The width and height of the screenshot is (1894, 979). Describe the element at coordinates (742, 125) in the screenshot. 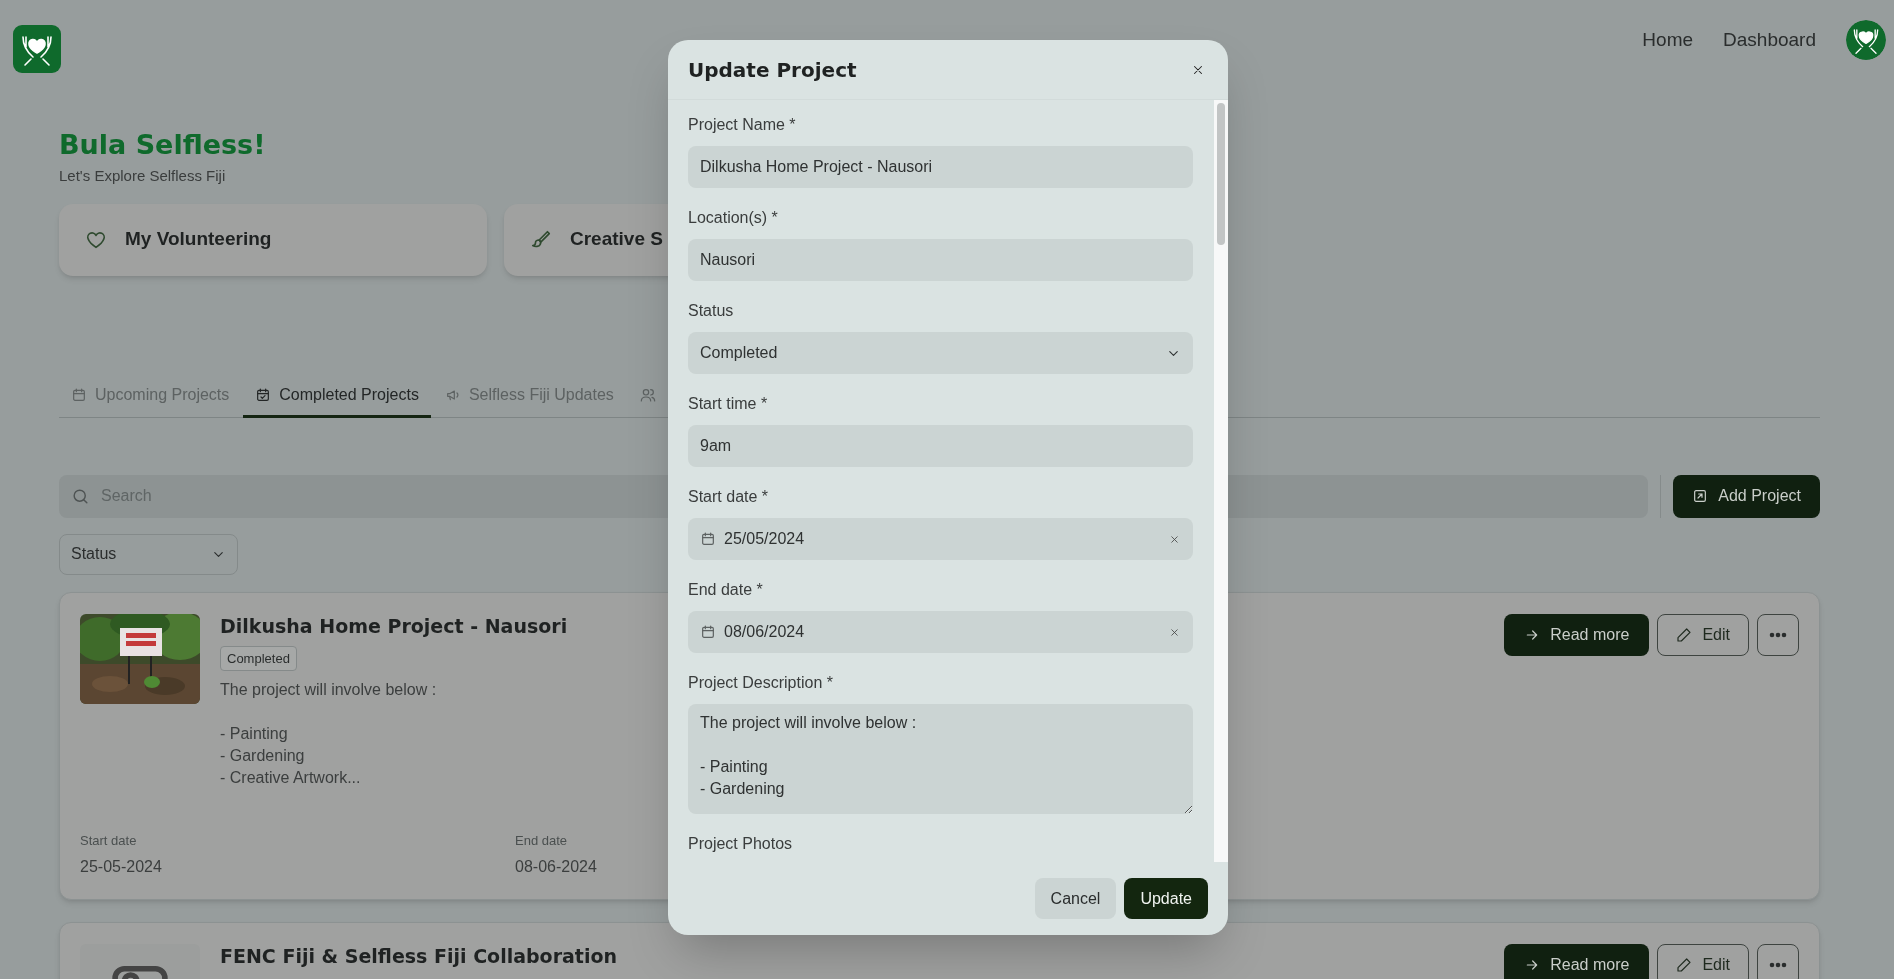

I see `field-label: Project Name *` at that location.